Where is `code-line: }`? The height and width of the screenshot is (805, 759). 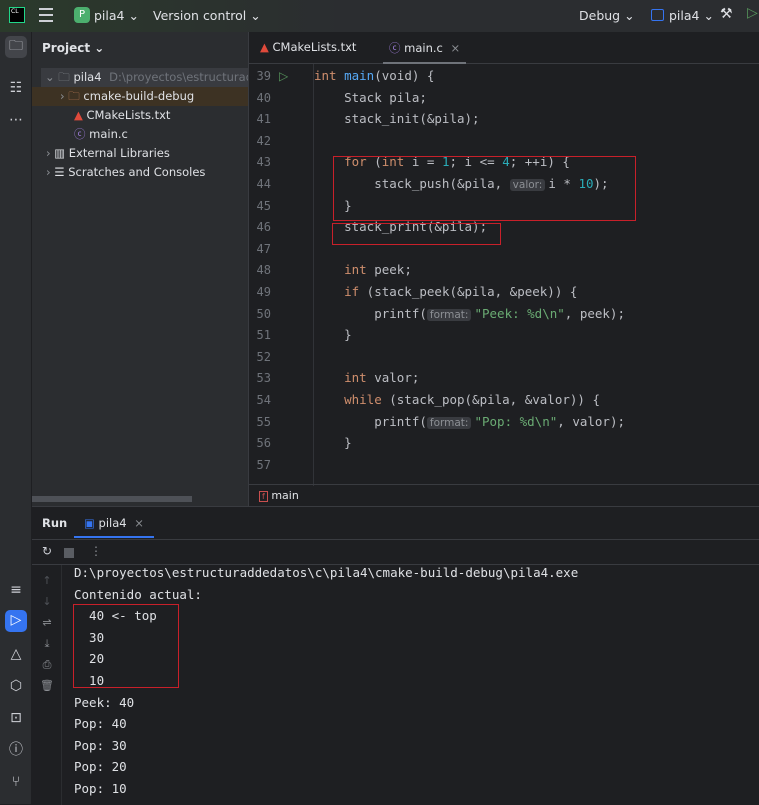 code-line: } is located at coordinates (333, 442).